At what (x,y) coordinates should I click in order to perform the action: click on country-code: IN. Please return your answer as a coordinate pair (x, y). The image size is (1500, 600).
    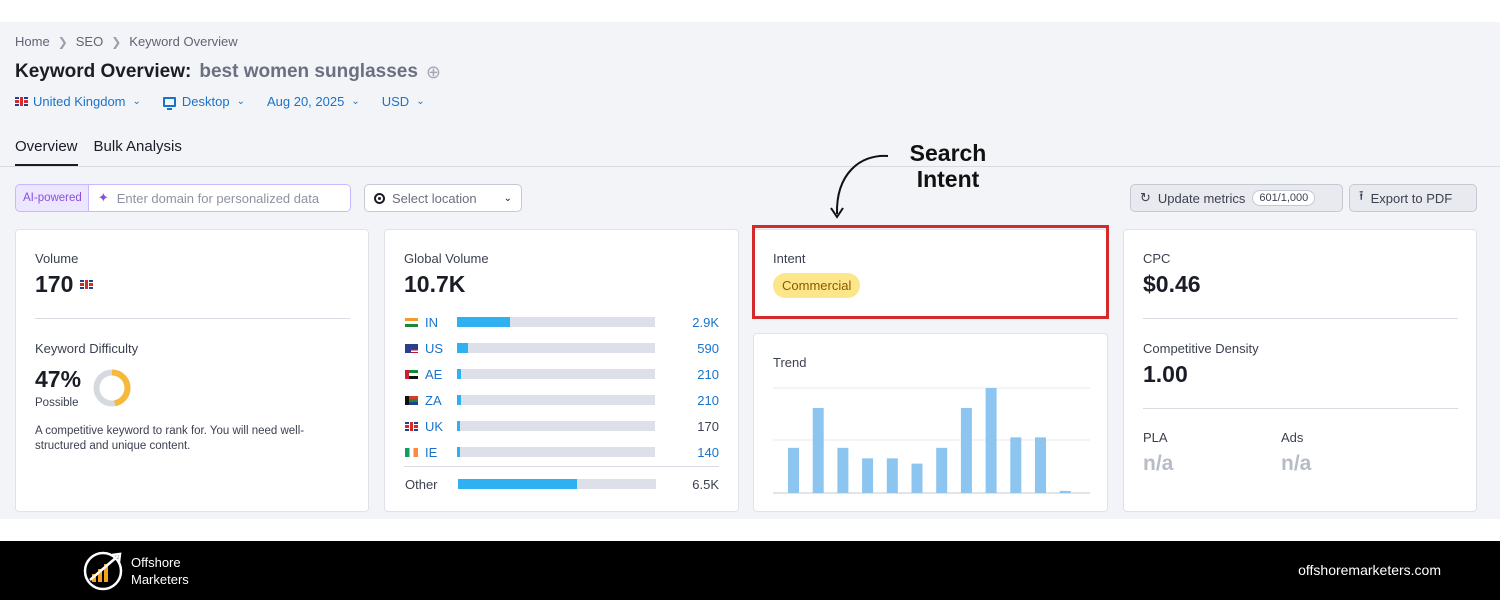
    Looking at the image, I should click on (441, 322).